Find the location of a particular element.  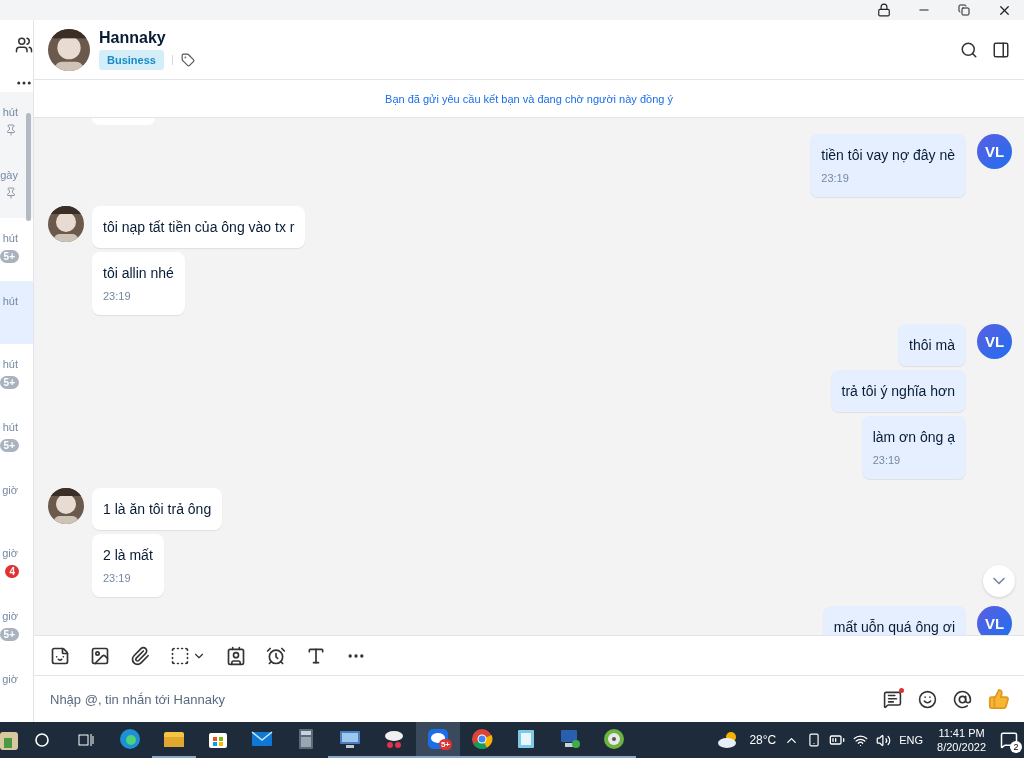

battery-icon is located at coordinates (837, 740).